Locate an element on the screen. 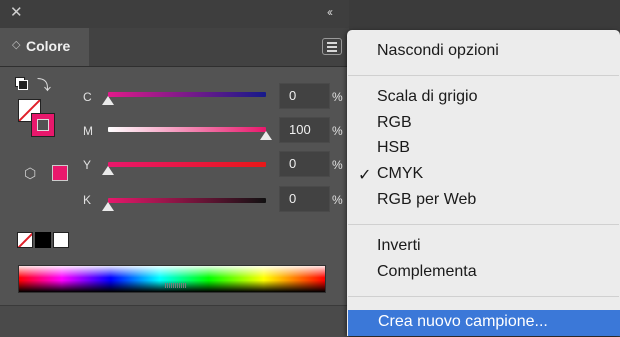  menu-item-web-rgb: RGB per Web is located at coordinates (426, 200).